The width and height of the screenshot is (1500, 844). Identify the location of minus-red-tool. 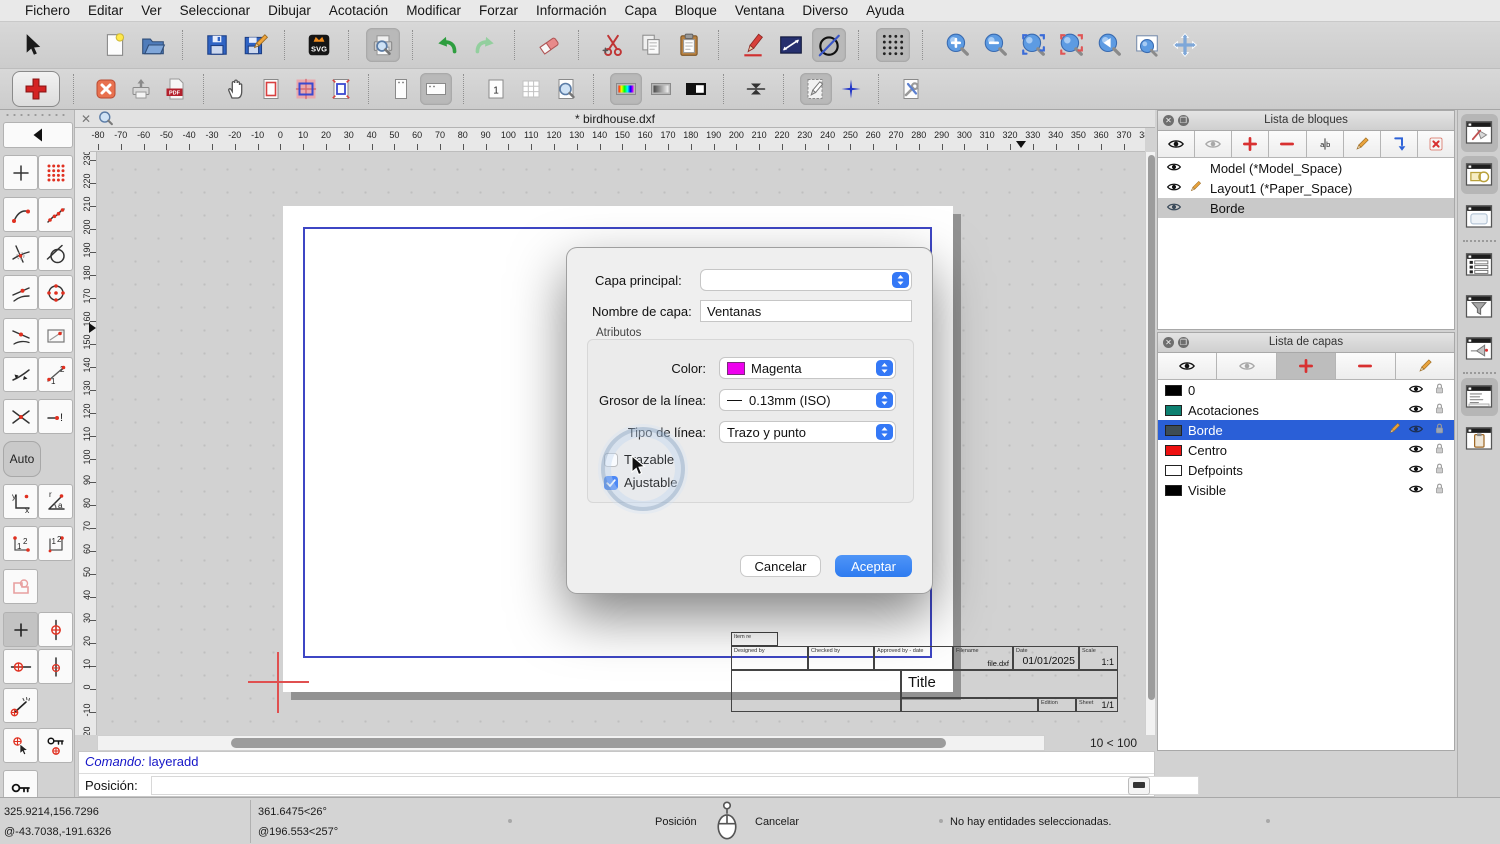
(1288, 144).